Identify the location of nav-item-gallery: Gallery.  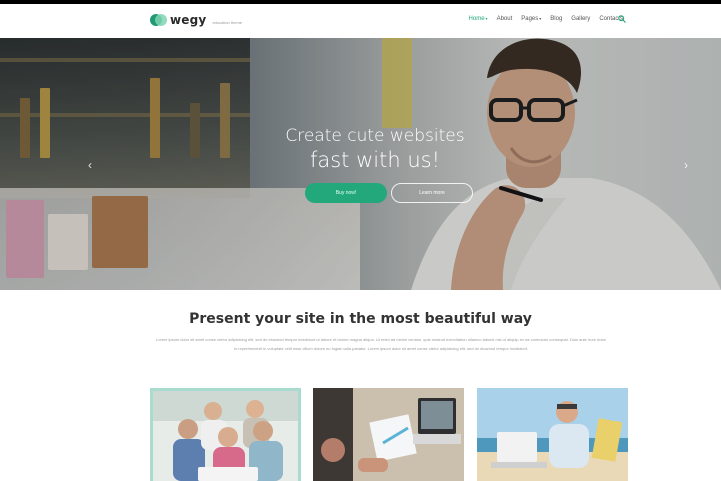
(580, 19).